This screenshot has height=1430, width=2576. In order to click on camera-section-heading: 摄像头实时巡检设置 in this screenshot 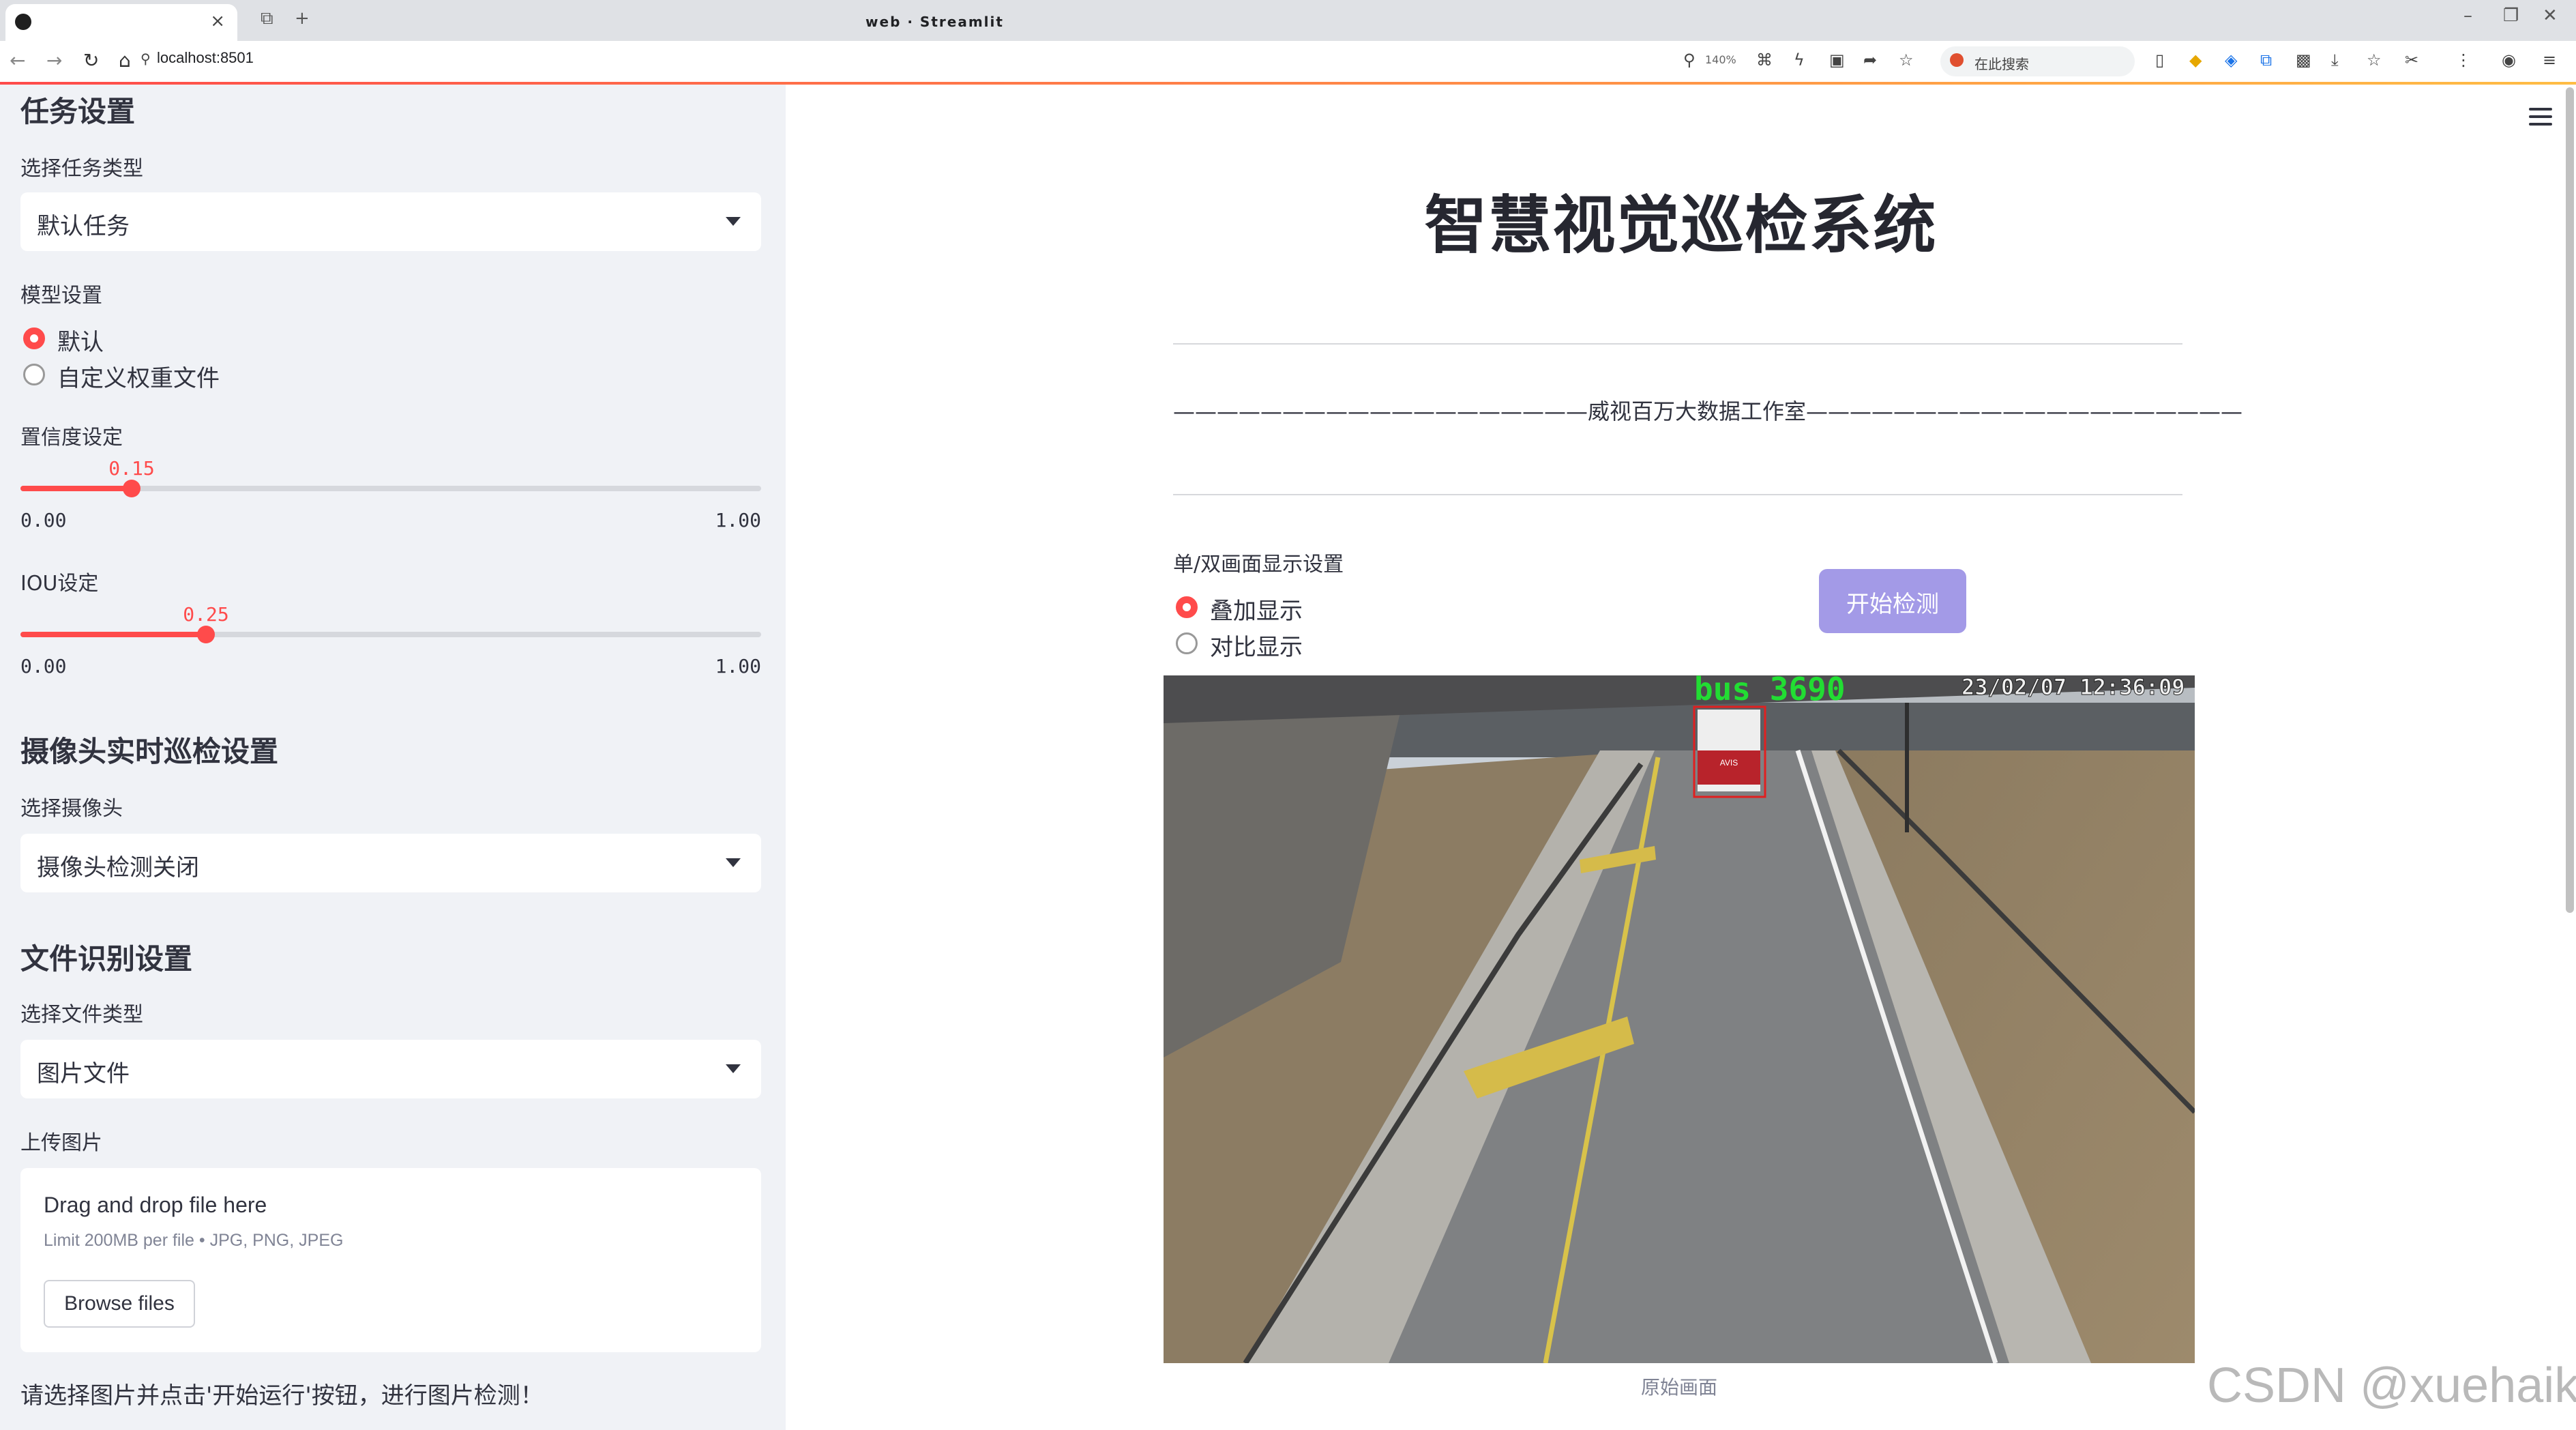, I will do `click(149, 751)`.